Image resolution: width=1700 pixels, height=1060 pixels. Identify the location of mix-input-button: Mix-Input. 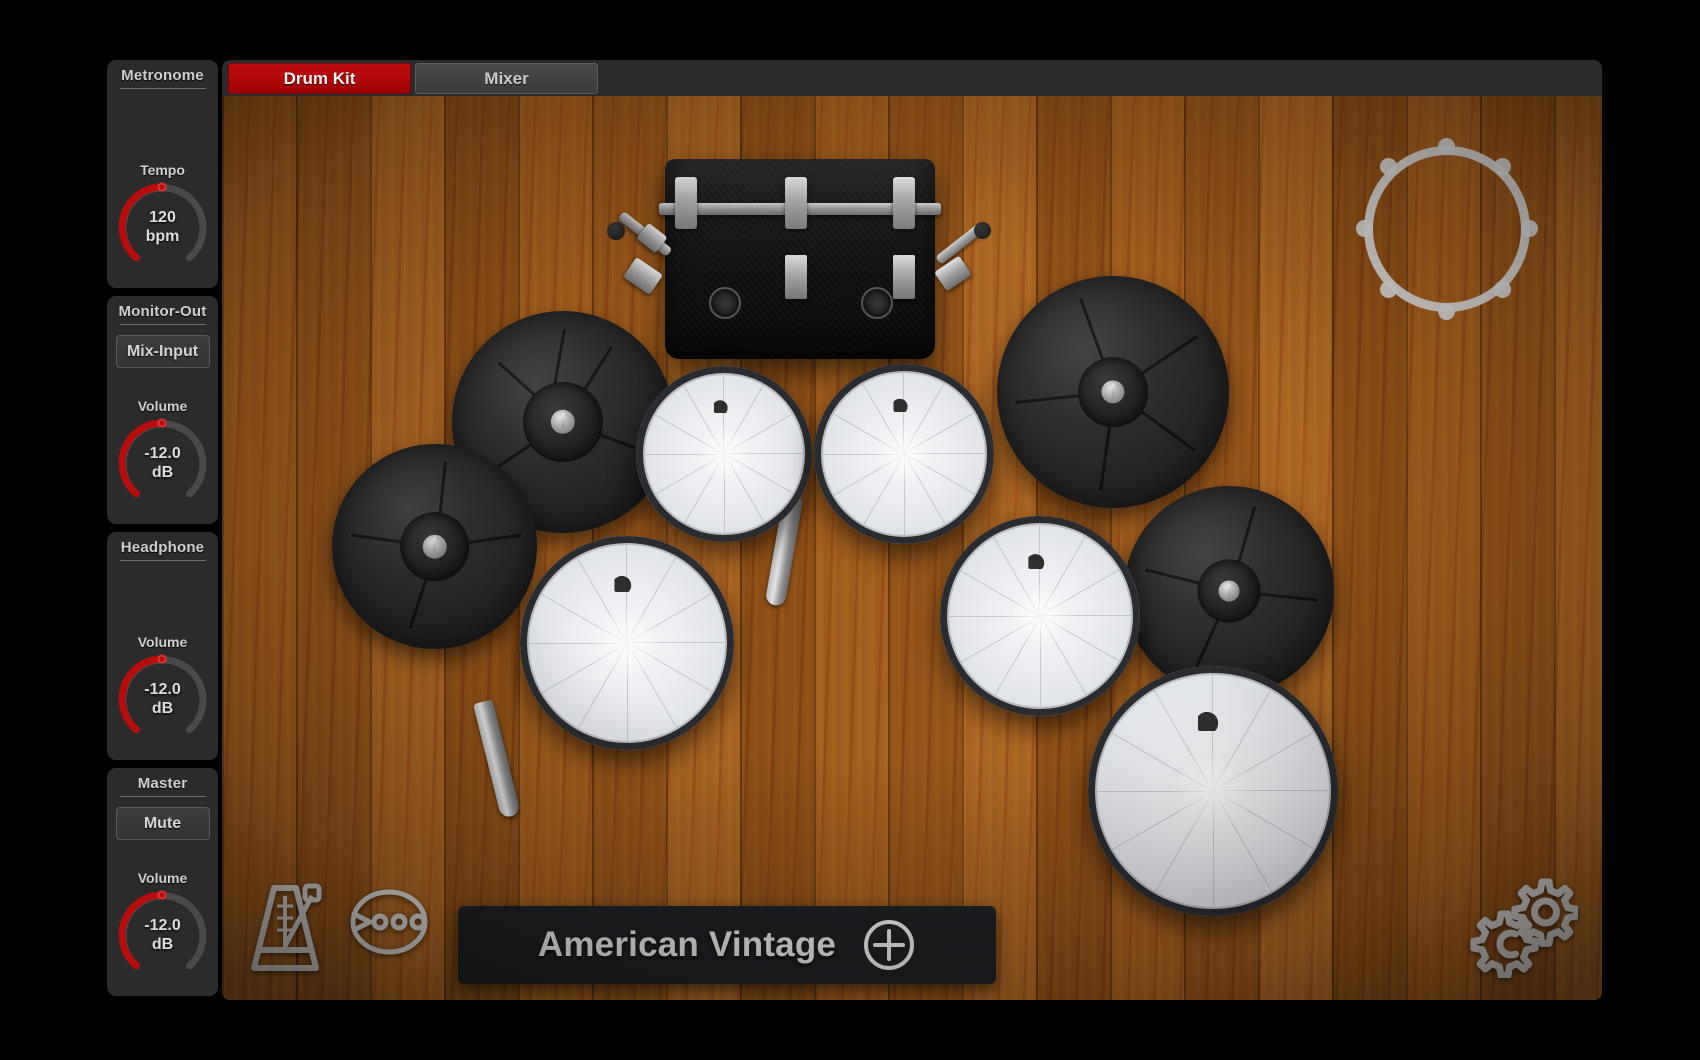
(162, 351).